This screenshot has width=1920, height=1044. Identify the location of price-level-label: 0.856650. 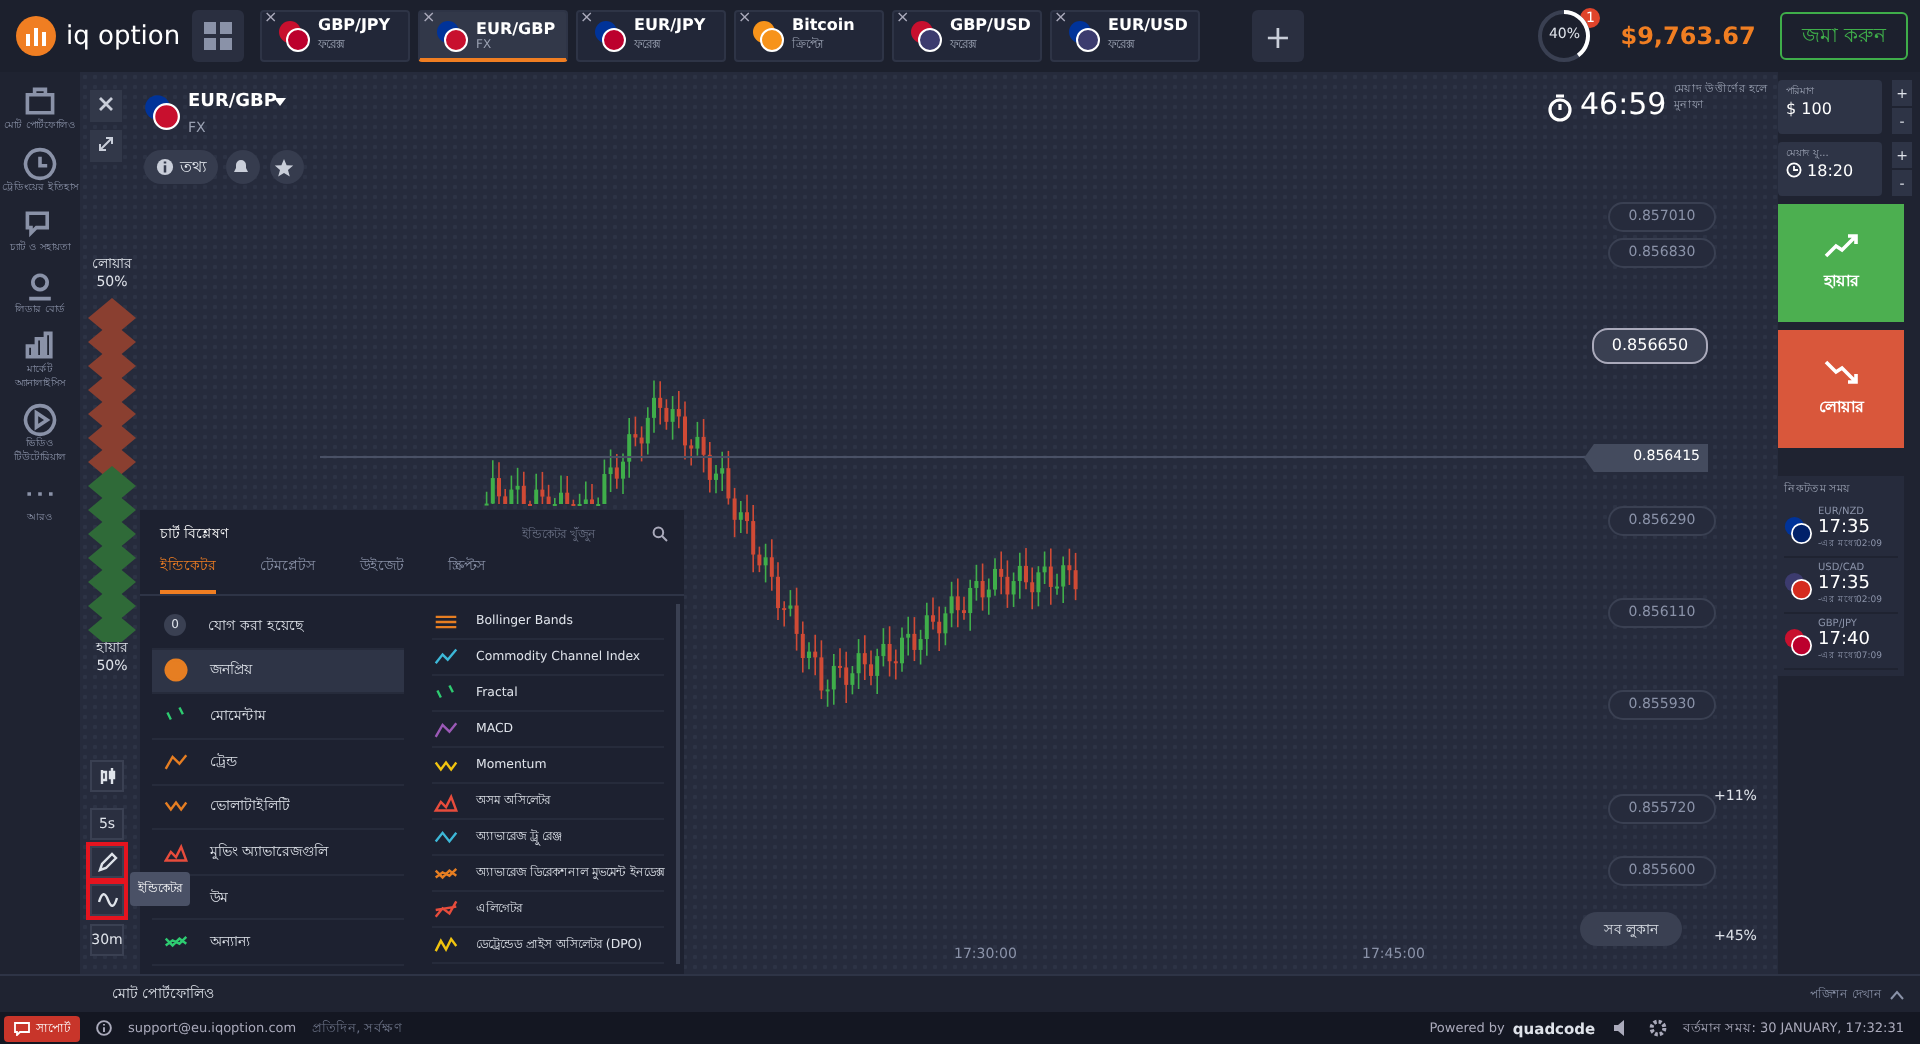
(1650, 346).